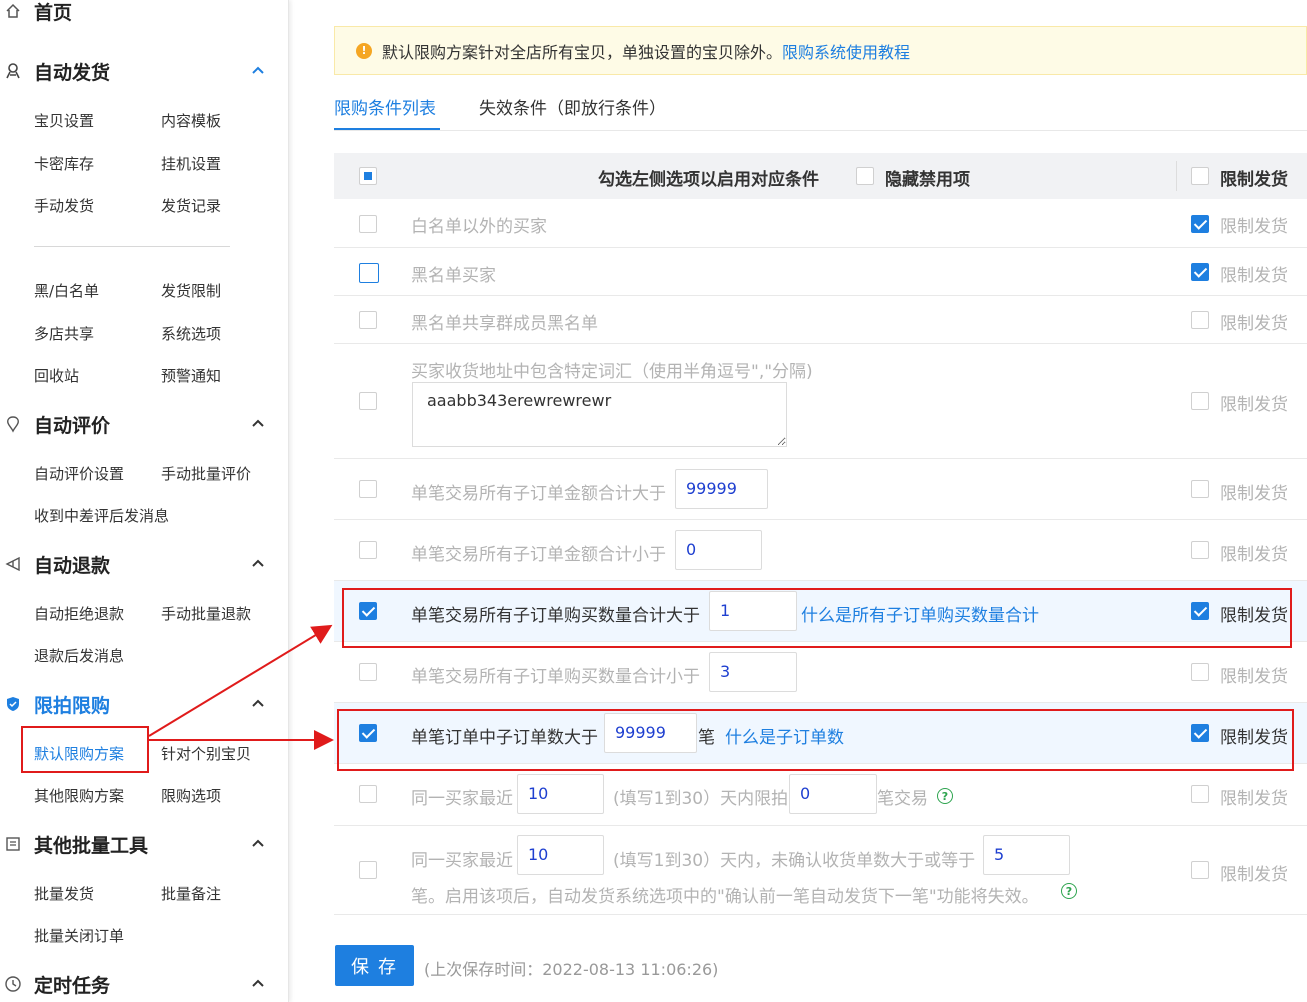 The width and height of the screenshot is (1307, 1002). What do you see at coordinates (191, 795) in the screenshot?
I see `nav-item: 限购选项` at bounding box center [191, 795].